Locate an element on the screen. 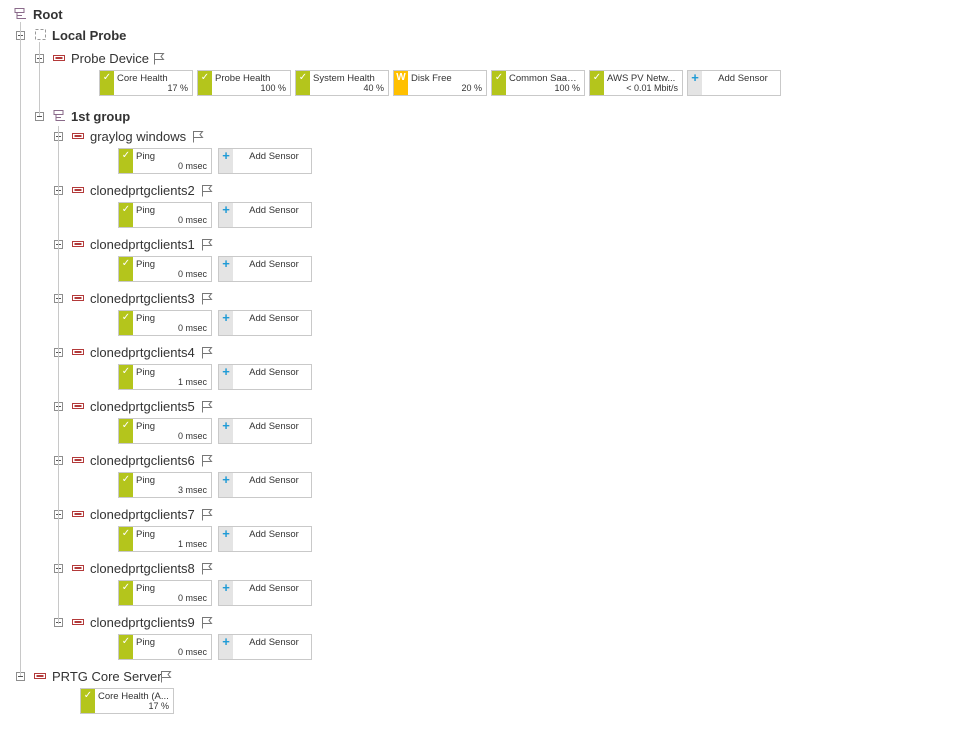 Image resolution: width=959 pixels, height=730 pixels. sensor-value: 40 % is located at coordinates (373, 88).